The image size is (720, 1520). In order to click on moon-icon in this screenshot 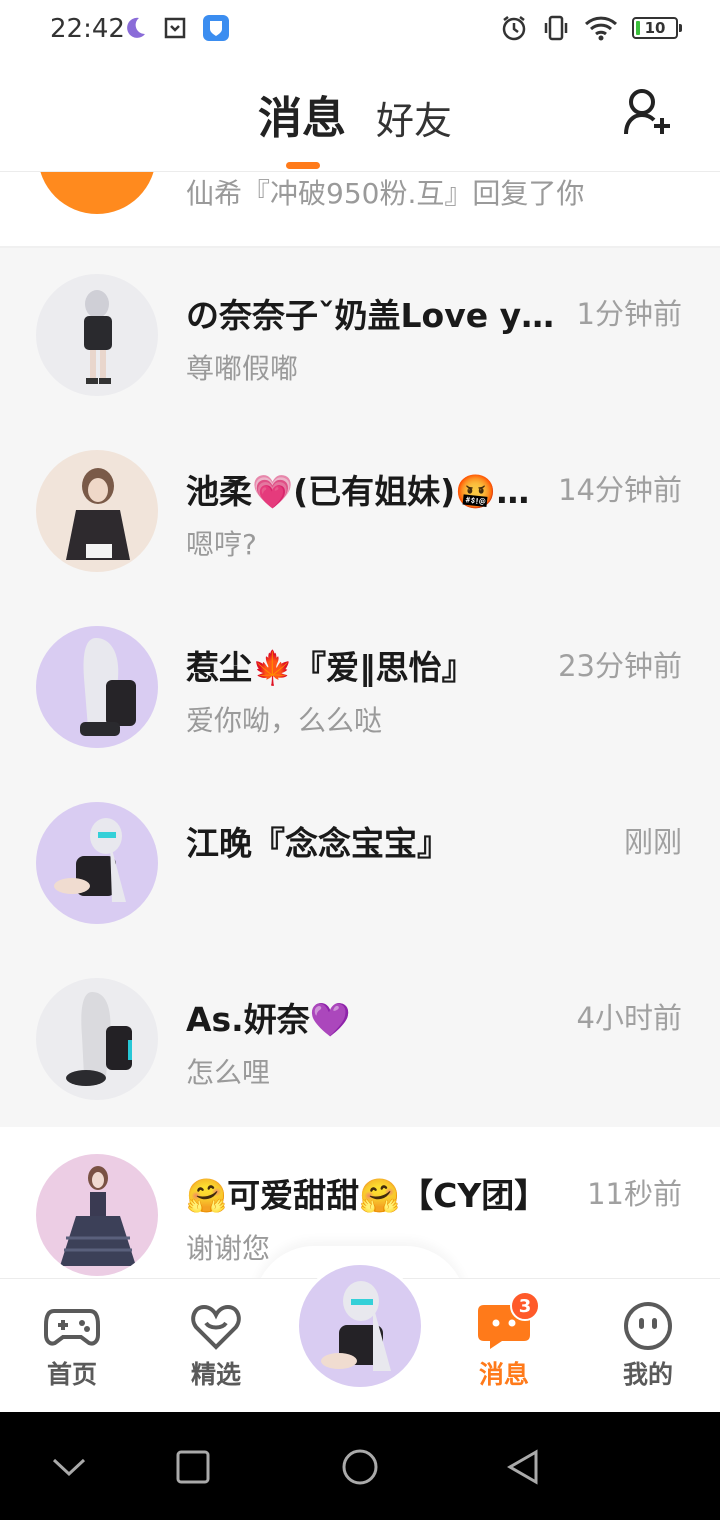, I will do `click(136, 27)`.